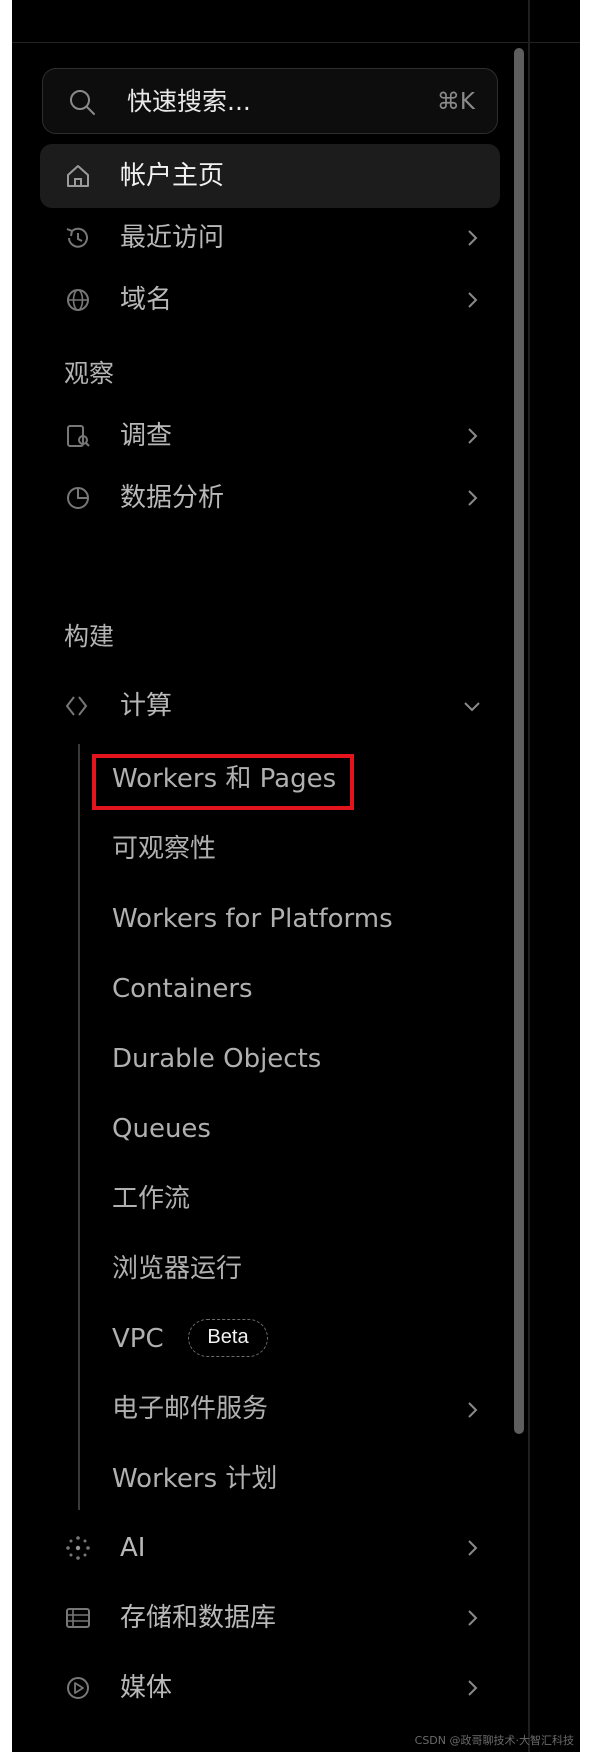 This screenshot has width=592, height=1752. I want to click on submenu-item-workflows: 工作流, so click(302, 1199).